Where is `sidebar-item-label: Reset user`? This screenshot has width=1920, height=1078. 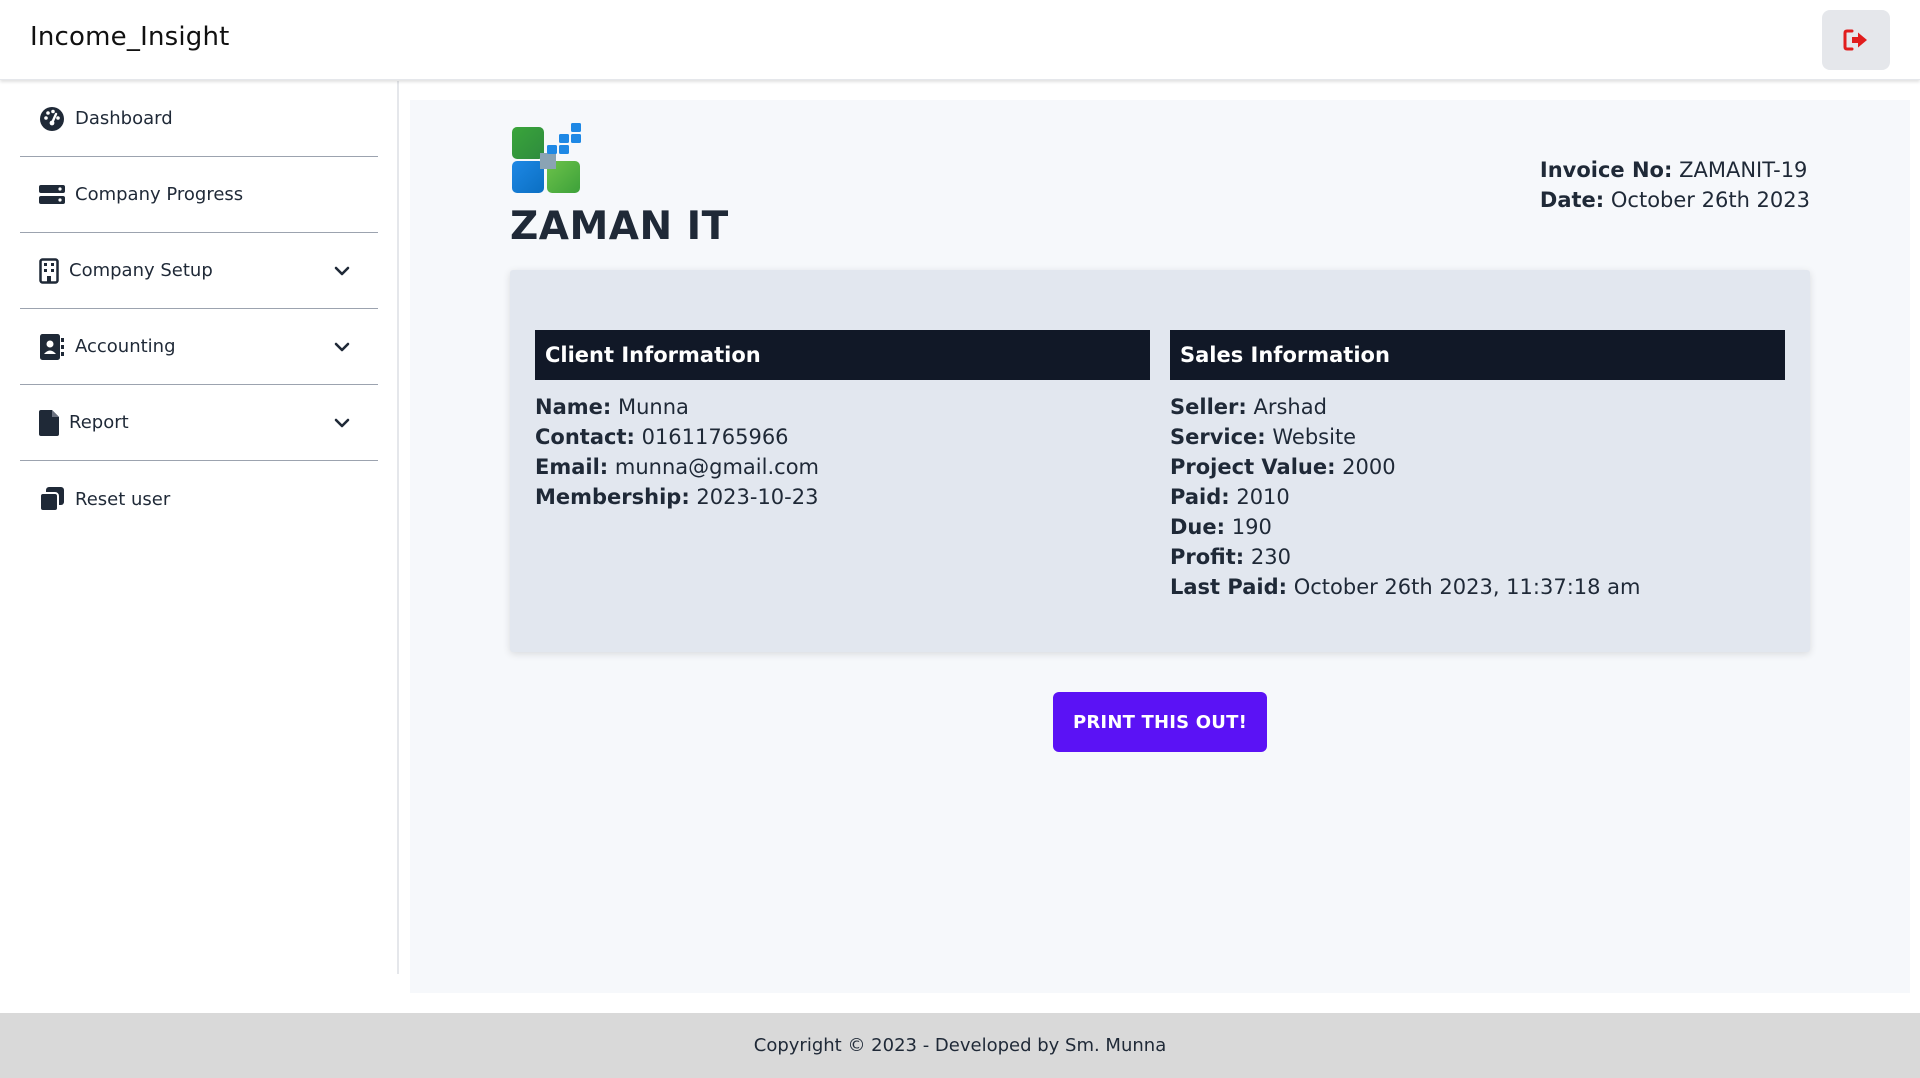 sidebar-item-label: Reset user is located at coordinates (123, 499).